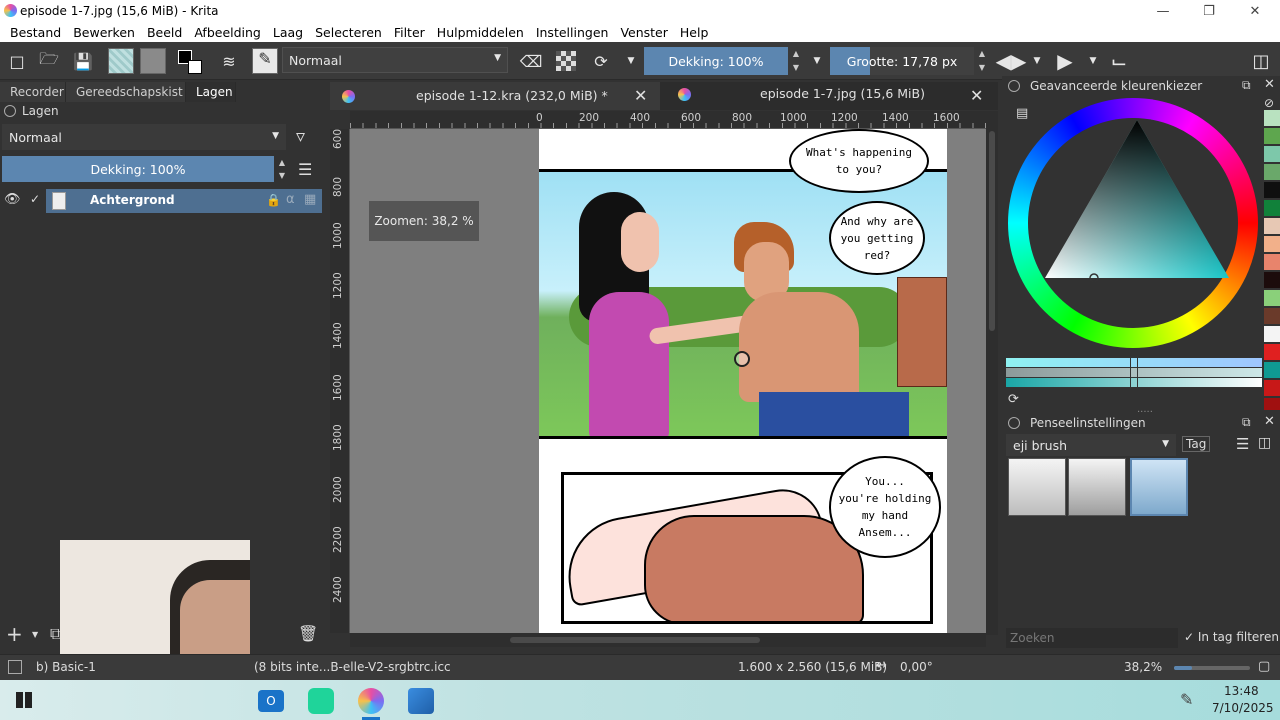  I want to click on open-file-icon: 🗁, so click(49, 60).